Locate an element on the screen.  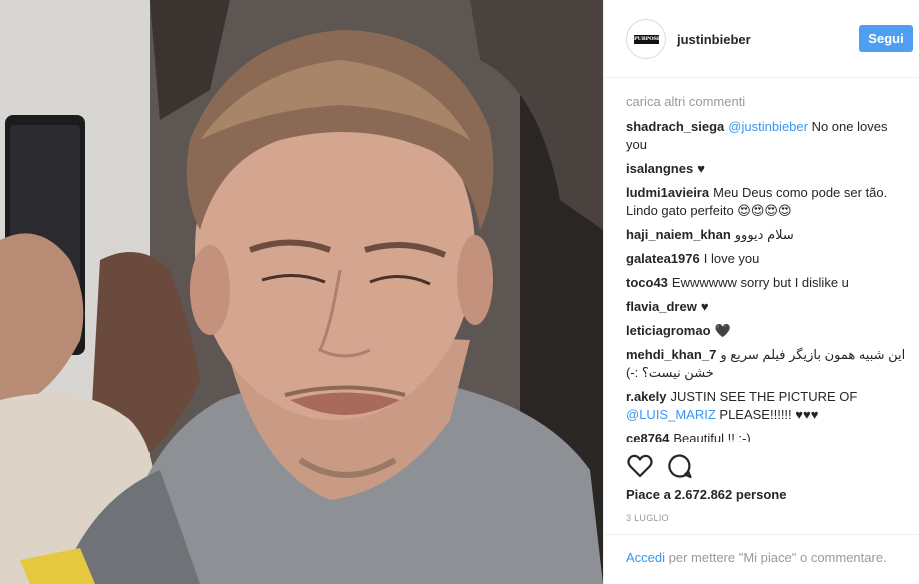
comment-mention: @LUIS_MARIZ is located at coordinates (671, 414).